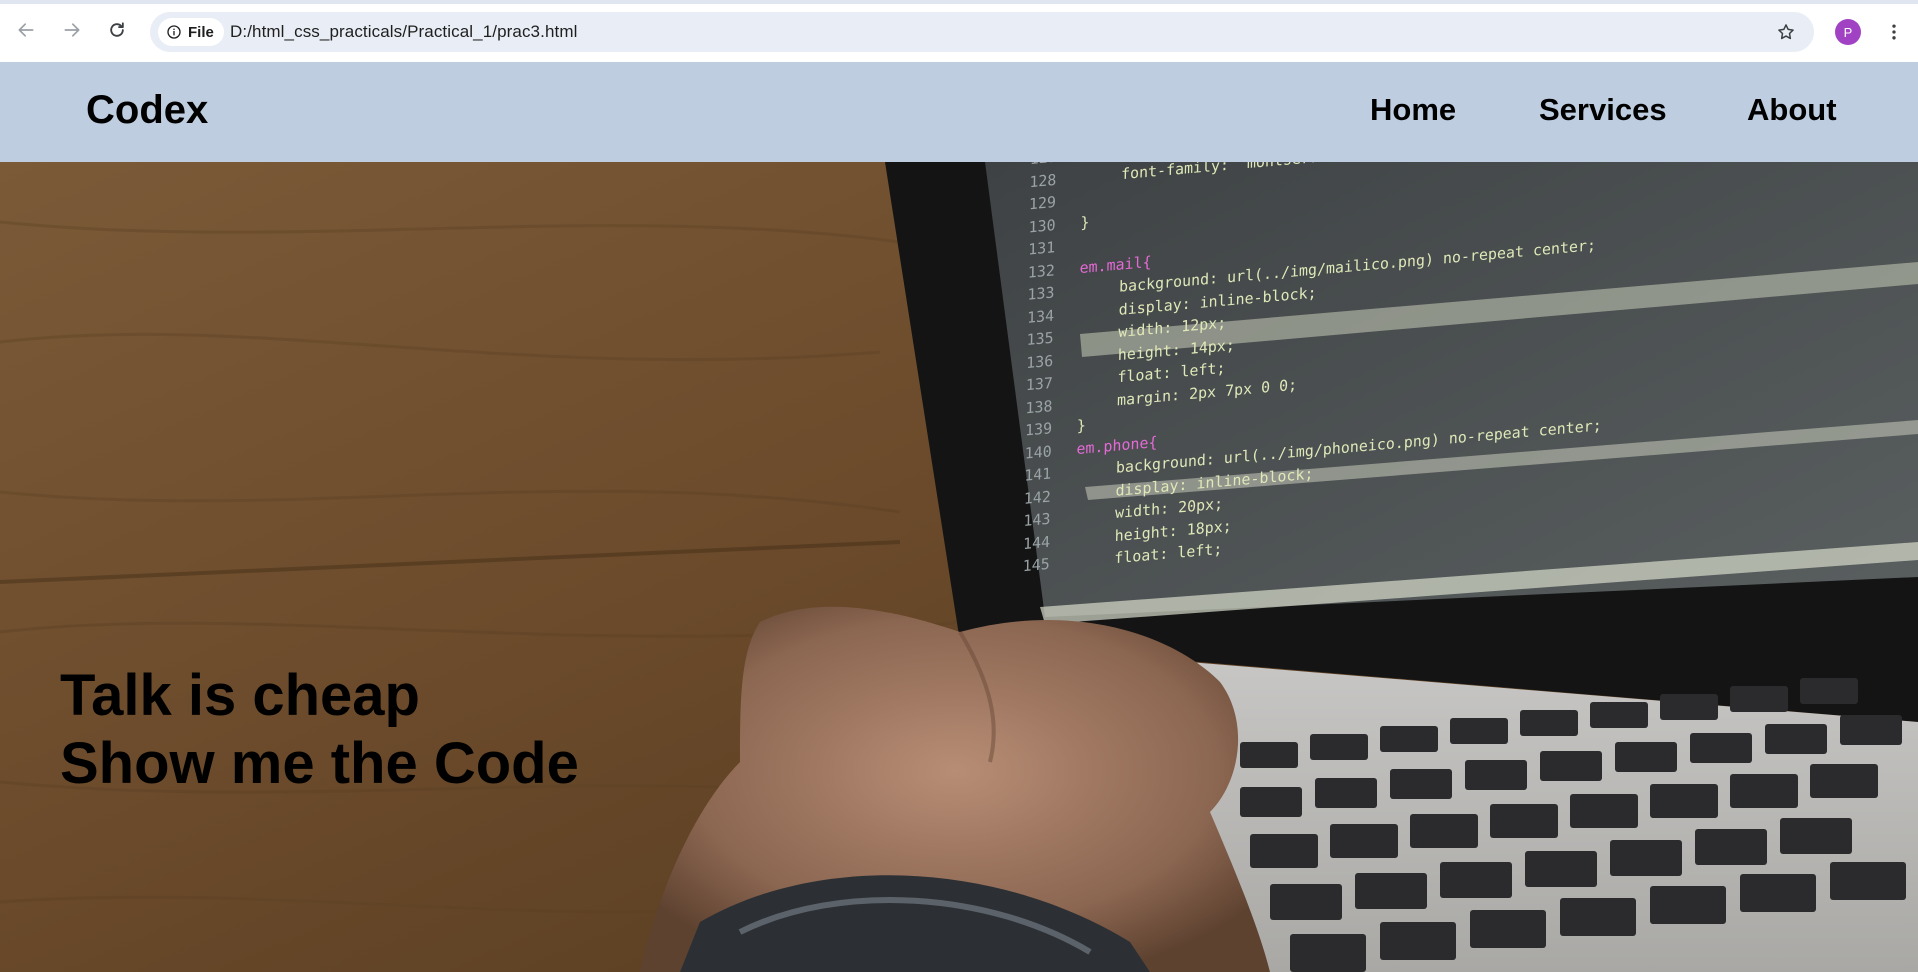 This screenshot has width=1918, height=972. What do you see at coordinates (1413, 110) in the screenshot?
I see `nav-link-home: Home` at bounding box center [1413, 110].